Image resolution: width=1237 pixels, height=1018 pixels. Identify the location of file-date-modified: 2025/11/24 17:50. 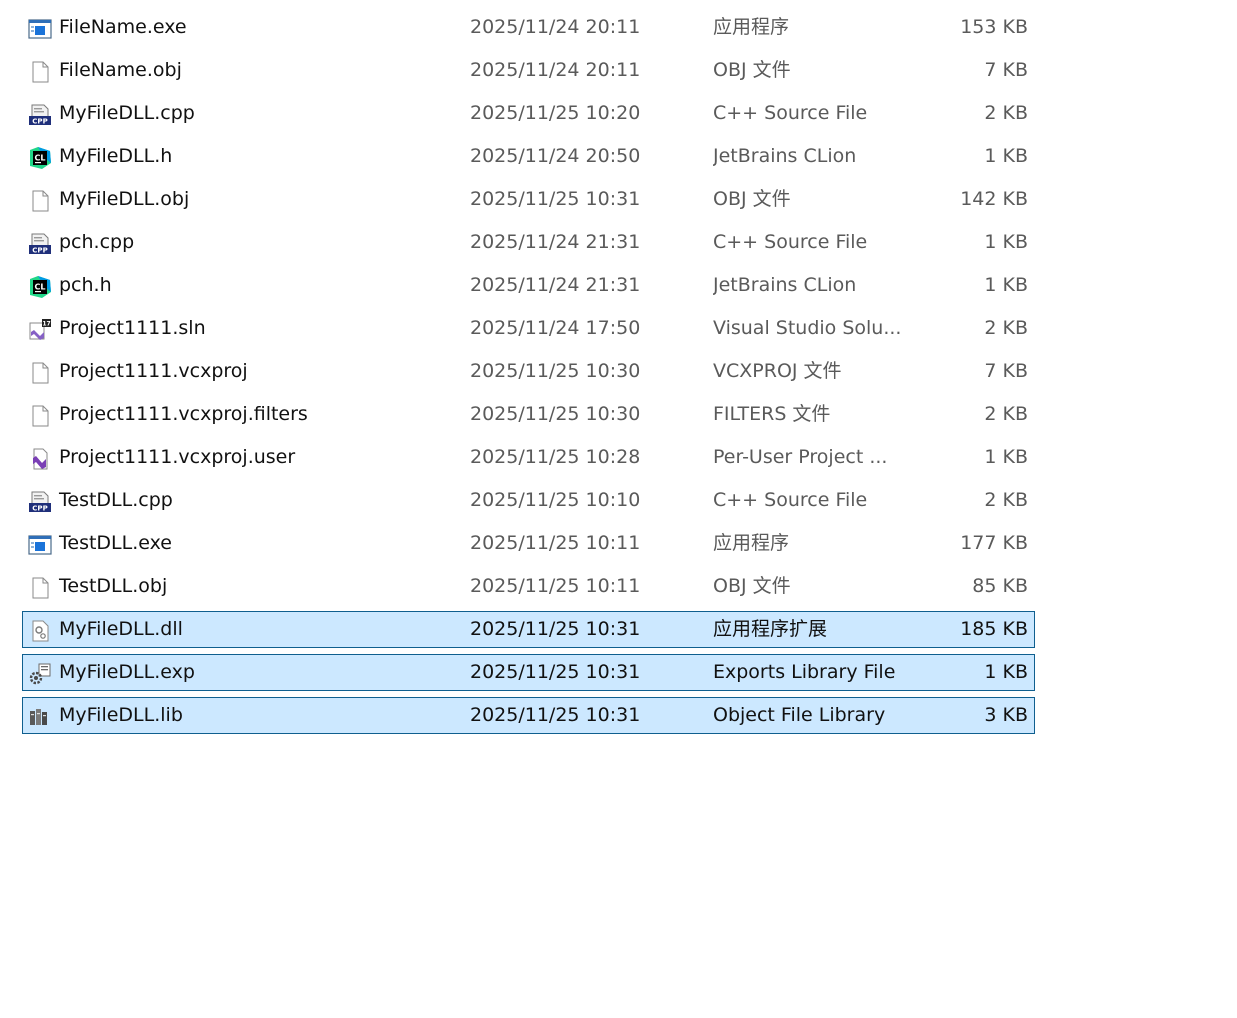
(555, 328).